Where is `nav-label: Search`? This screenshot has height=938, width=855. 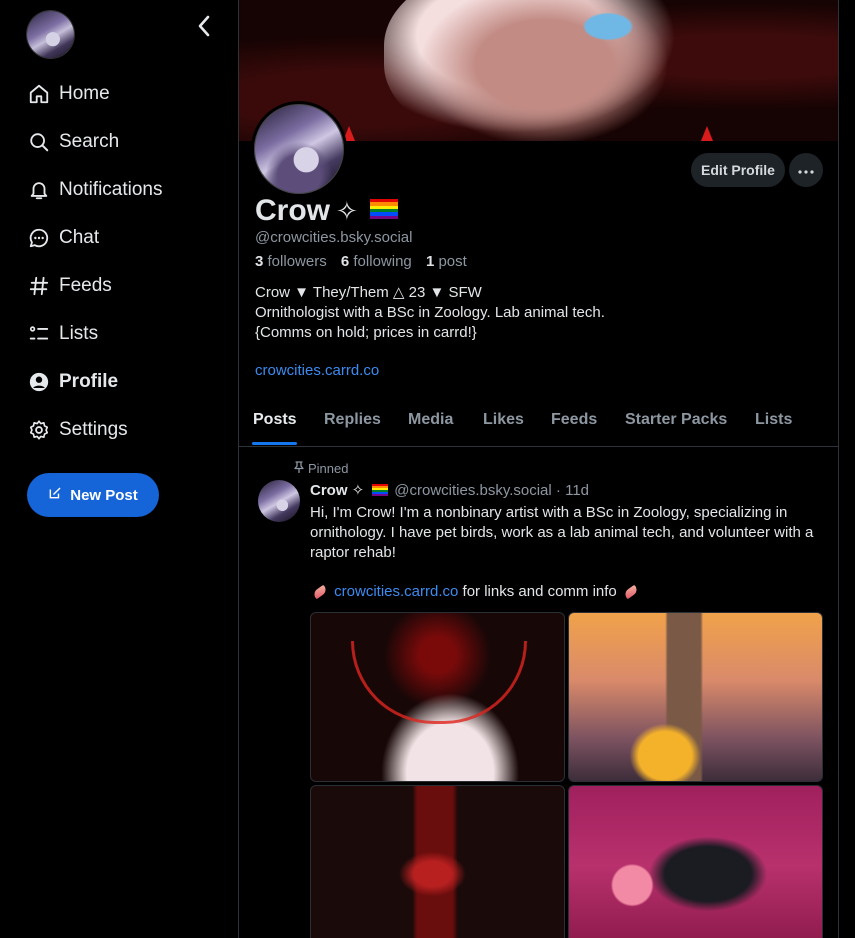 nav-label: Search is located at coordinates (89, 141).